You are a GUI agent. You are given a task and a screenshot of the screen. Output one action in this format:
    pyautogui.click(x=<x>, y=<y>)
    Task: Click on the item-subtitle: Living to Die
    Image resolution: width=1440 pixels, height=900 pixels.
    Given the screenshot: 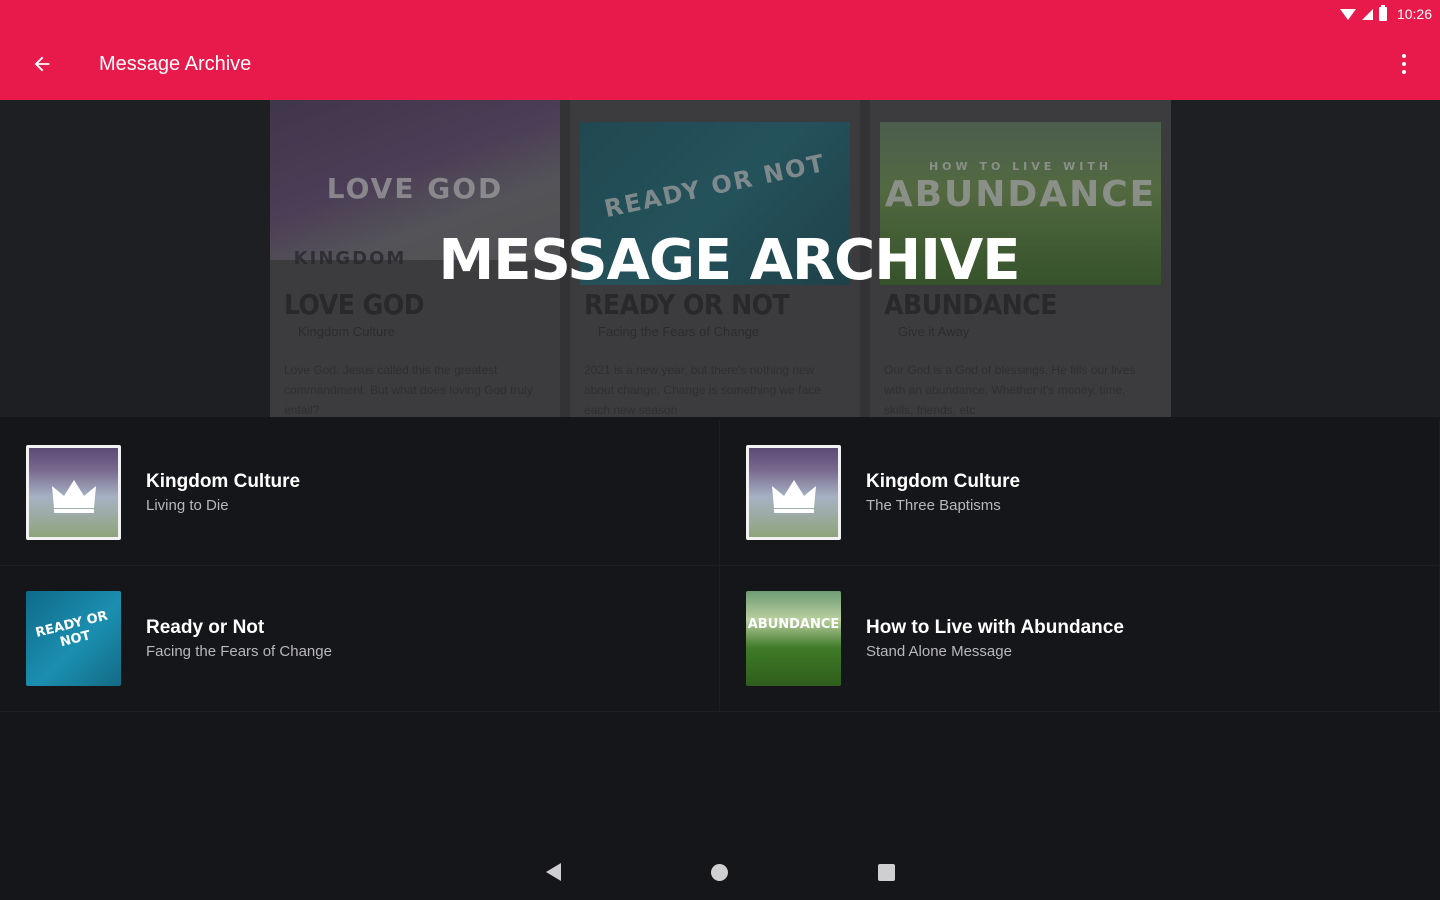 What is the action you would take?
    pyautogui.click(x=187, y=505)
    